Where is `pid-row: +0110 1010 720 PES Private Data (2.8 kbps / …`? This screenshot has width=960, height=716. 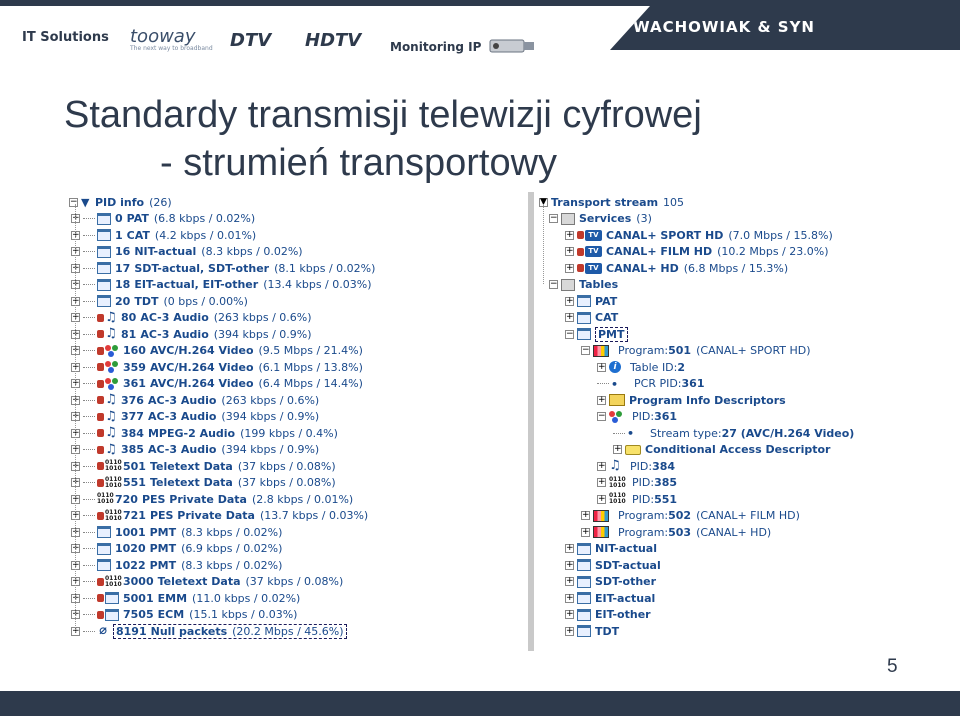 pid-row: +0110 1010 720 PES Private Data (2.8 kbps / … is located at coordinates (212, 499).